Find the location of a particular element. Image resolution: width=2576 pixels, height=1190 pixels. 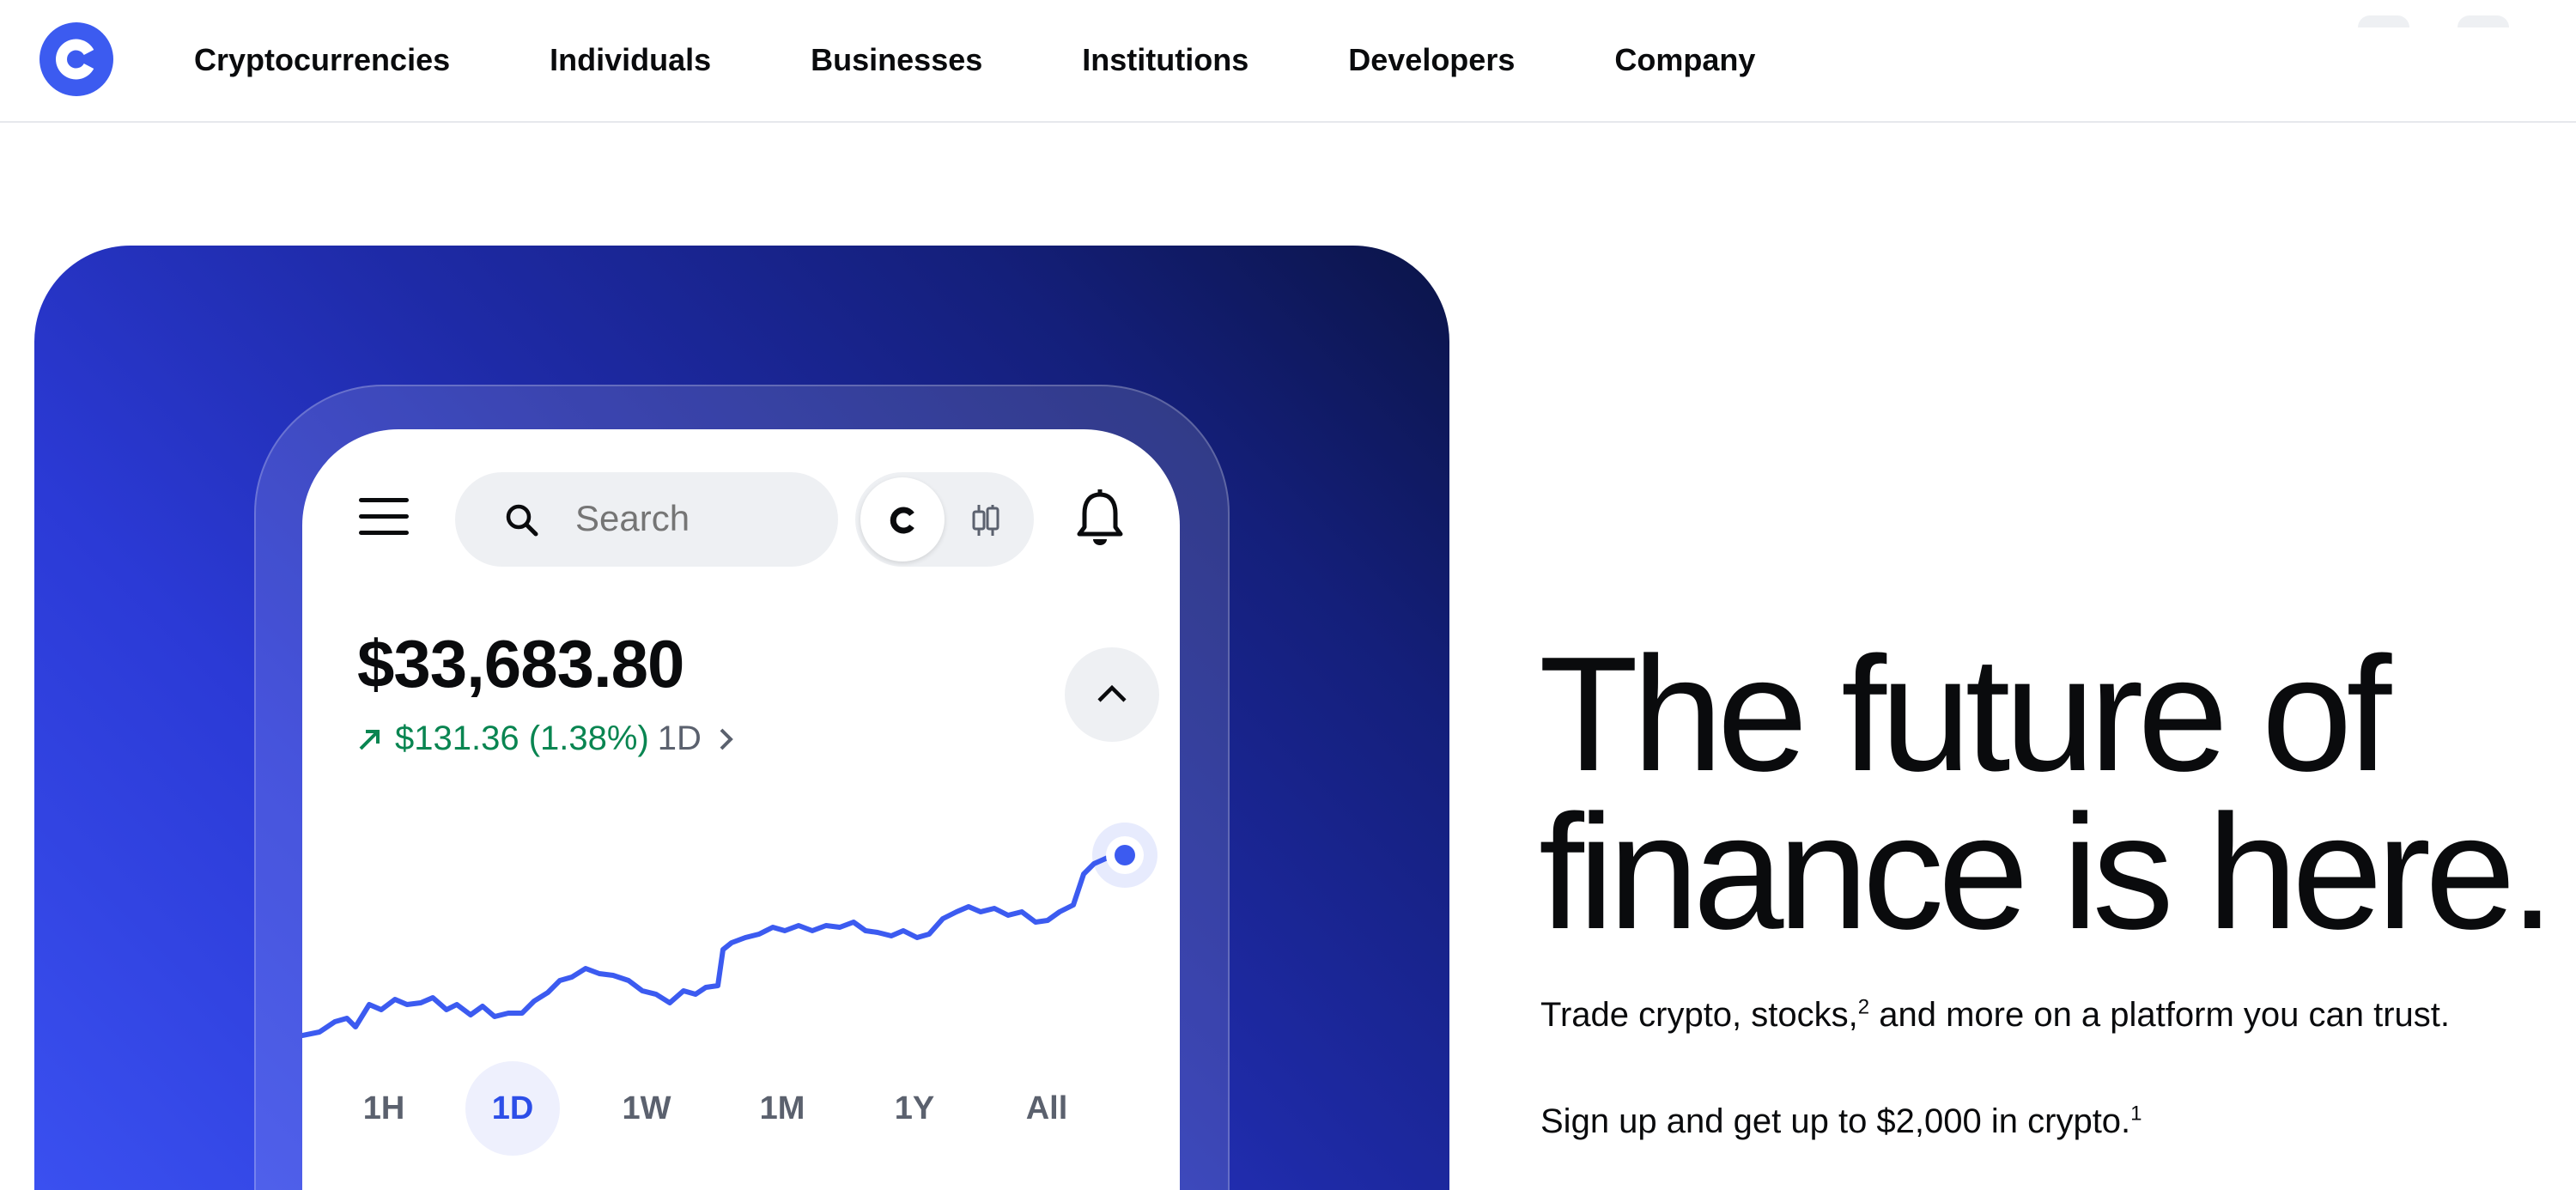

price-change-value: $131.36 (1.38%) is located at coordinates (522, 738).